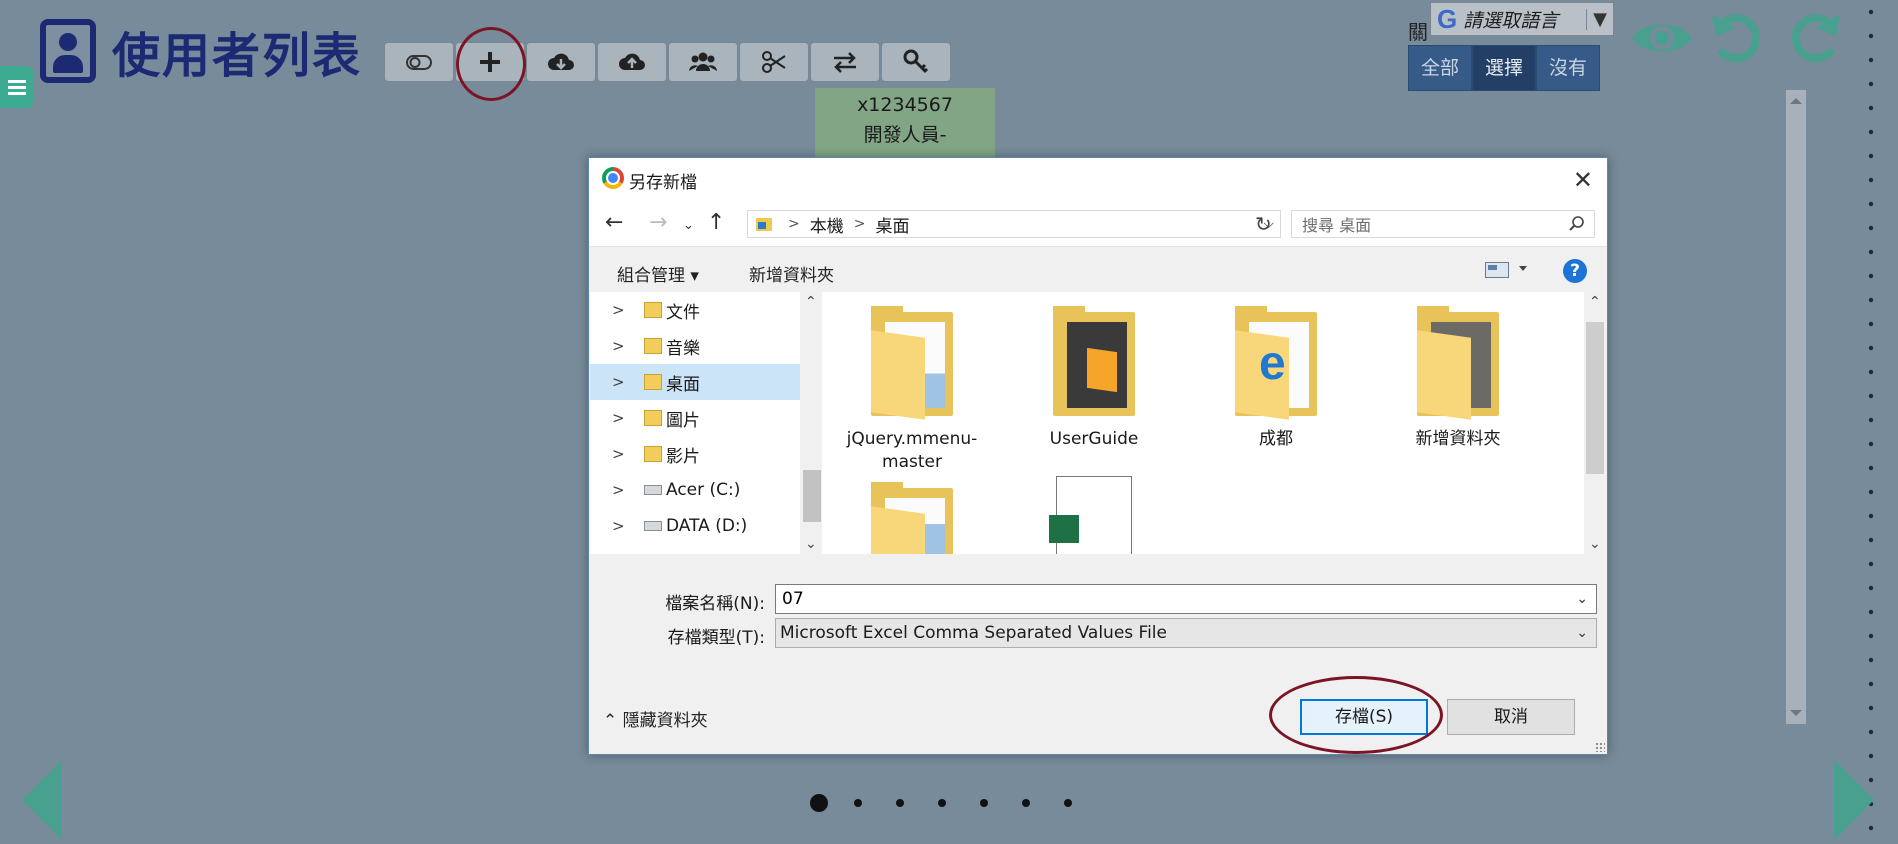 Image resolution: width=1898 pixels, height=844 pixels. Describe the element at coordinates (653, 310) in the screenshot. I see `documents-icon` at that location.